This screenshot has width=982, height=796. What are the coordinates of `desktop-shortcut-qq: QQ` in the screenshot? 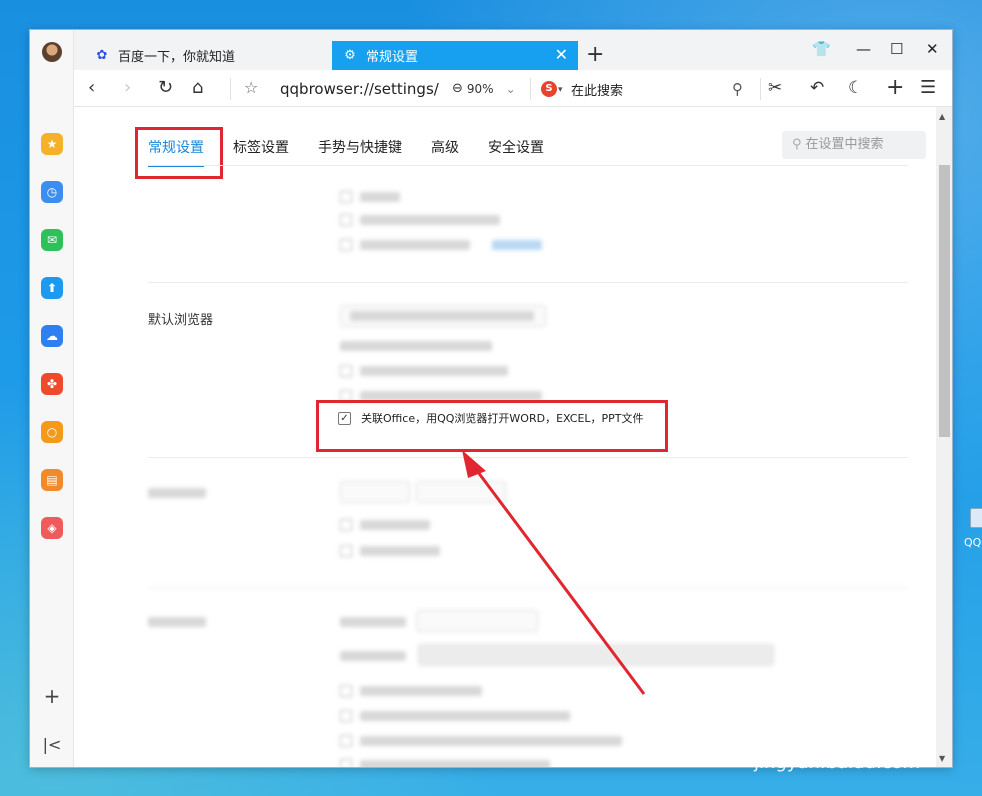 It's located at (971, 532).